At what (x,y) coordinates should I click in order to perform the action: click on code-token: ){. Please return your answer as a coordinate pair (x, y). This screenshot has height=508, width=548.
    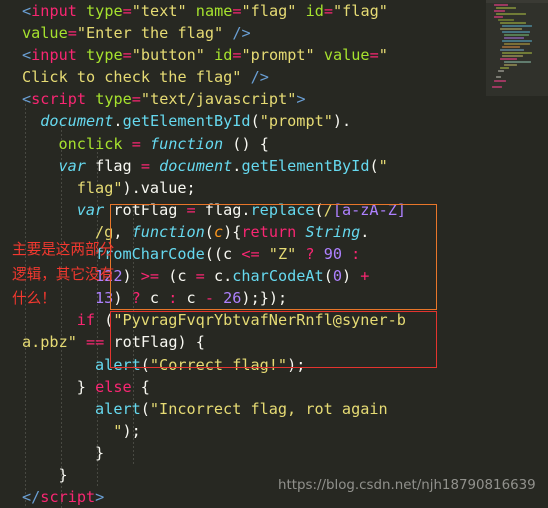
    Looking at the image, I should click on (232, 231).